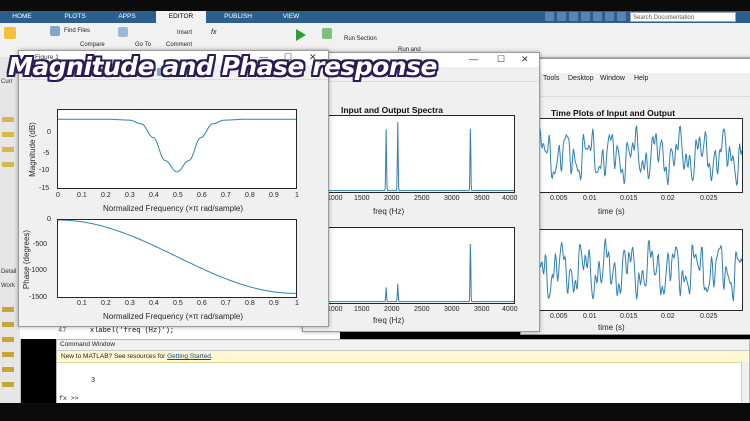 Image resolution: width=750 pixels, height=421 pixels. Describe the element at coordinates (301, 35) in the screenshot. I see `run-icon` at that location.